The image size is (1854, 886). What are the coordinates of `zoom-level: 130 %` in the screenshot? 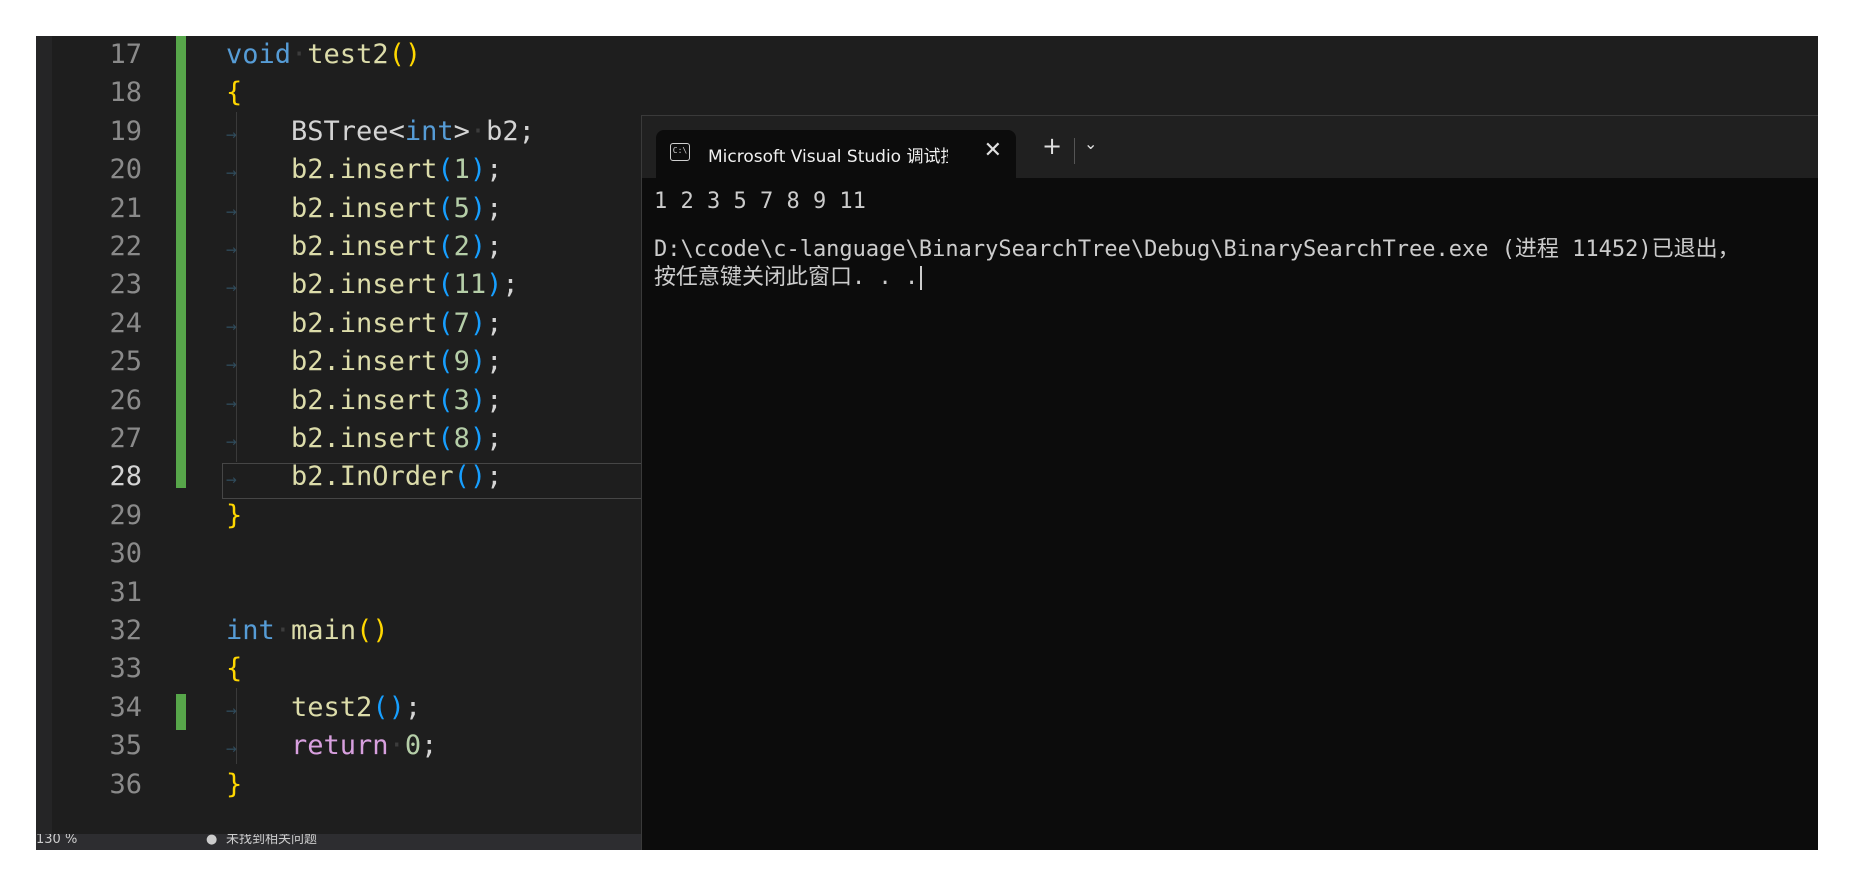 It's located at (56, 841).